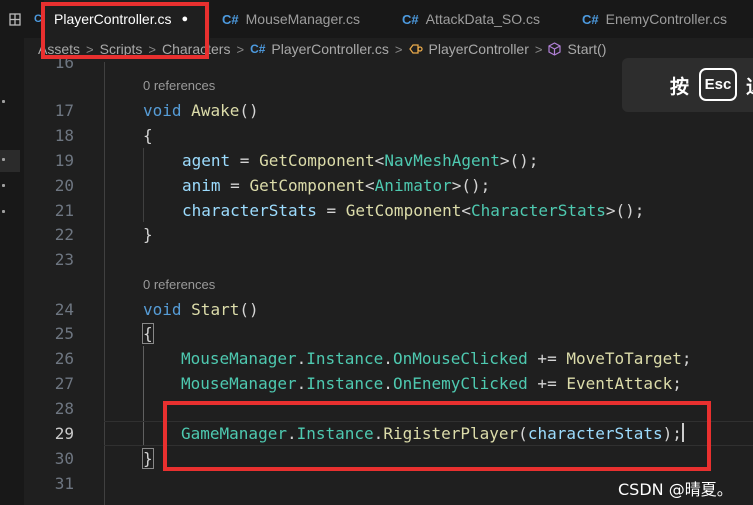 Image resolution: width=753 pixels, height=505 pixels. I want to click on indent-guide, so click(143, 185).